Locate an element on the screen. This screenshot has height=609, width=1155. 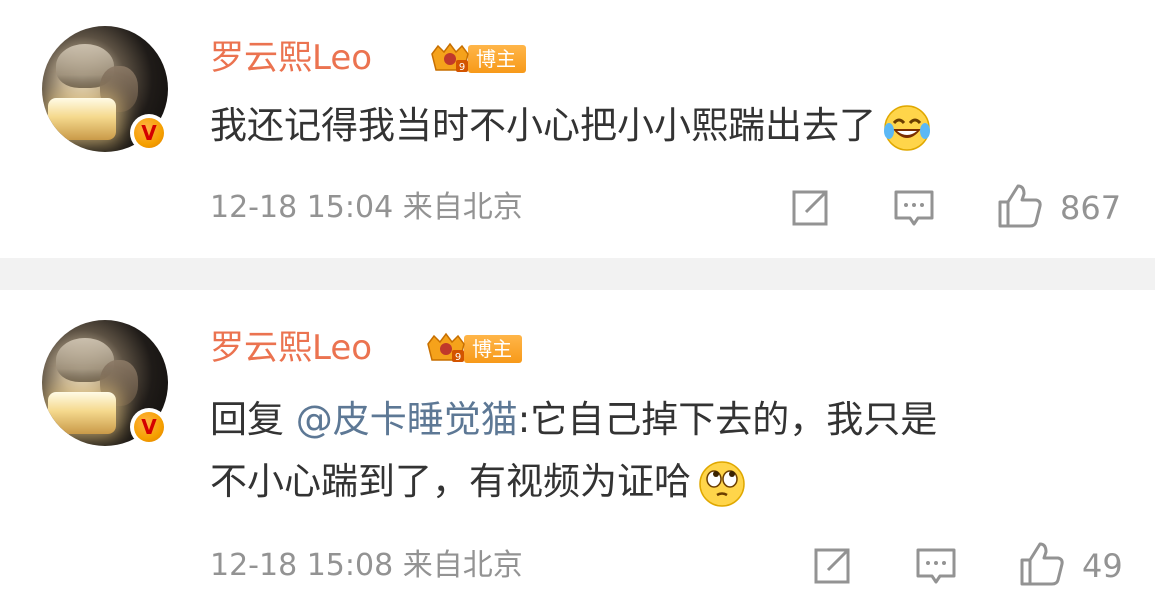
comment-body-line1: :它自己掉下去的，我只是 is located at coordinates (727, 419).